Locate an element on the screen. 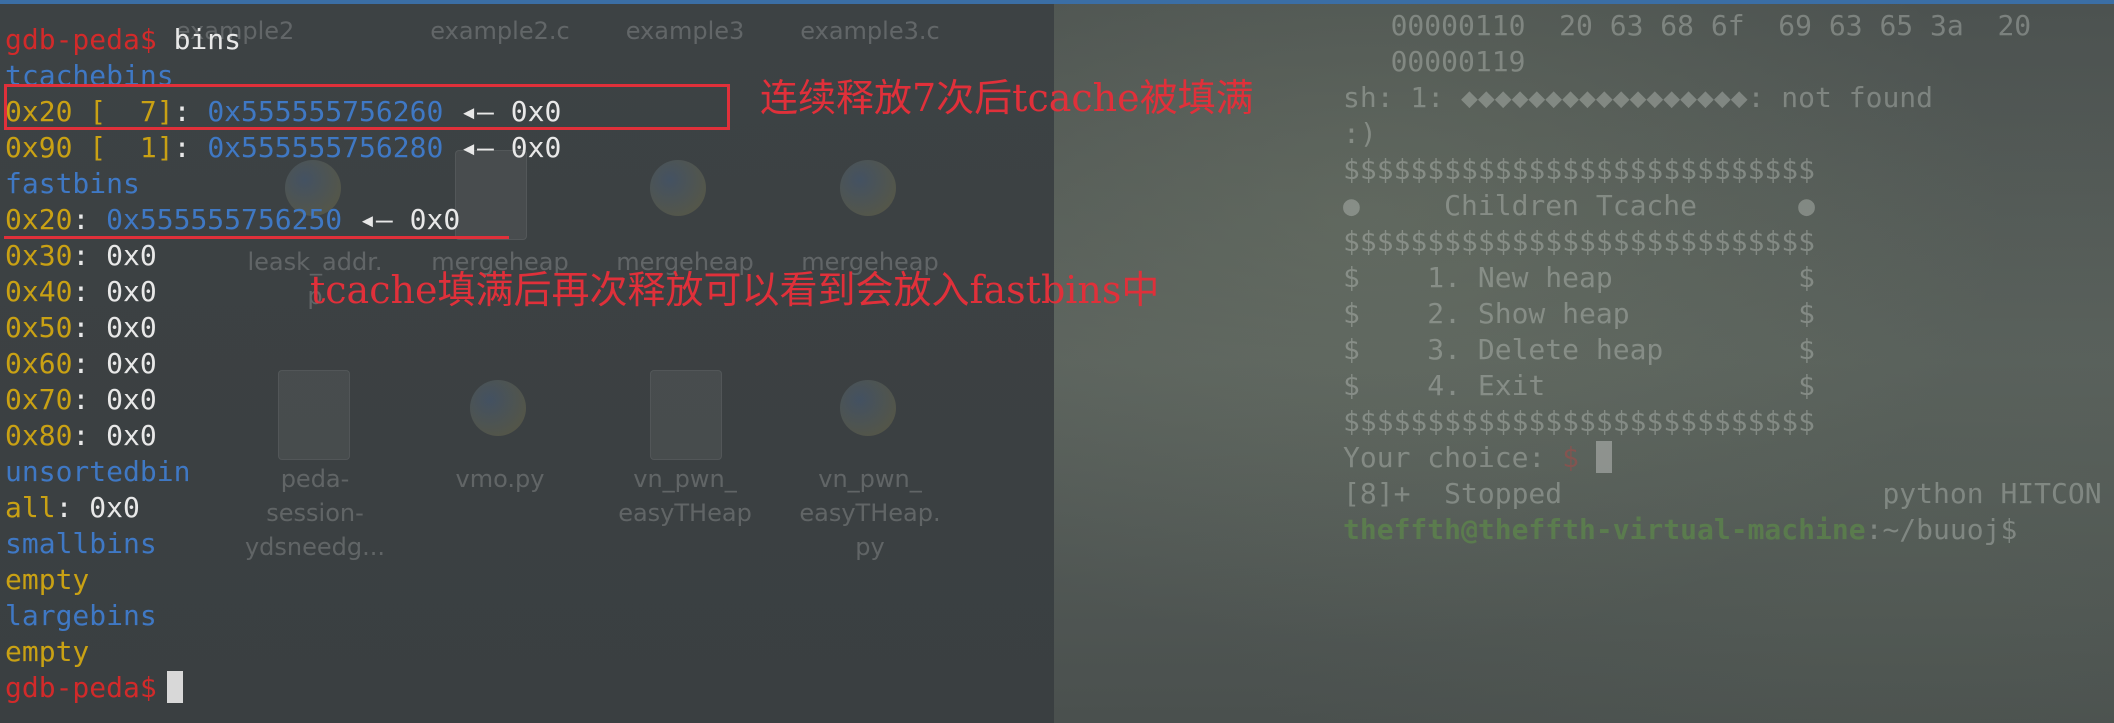 The image size is (2114, 723). fastbin-row: 0x60: 0x0 is located at coordinates (81, 364).